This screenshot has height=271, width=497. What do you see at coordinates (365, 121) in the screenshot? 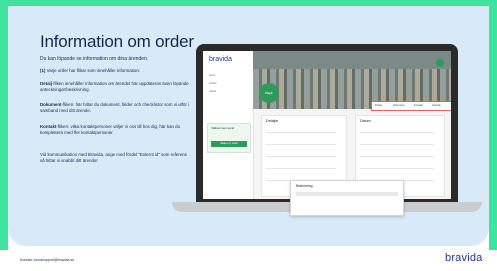
I see `dates-card-title: Datum` at bounding box center [365, 121].